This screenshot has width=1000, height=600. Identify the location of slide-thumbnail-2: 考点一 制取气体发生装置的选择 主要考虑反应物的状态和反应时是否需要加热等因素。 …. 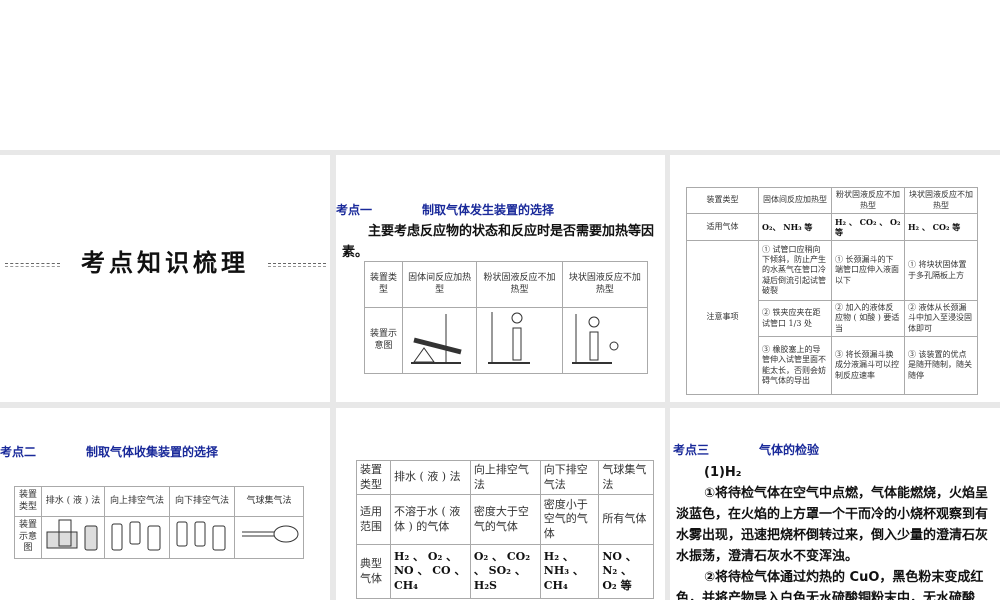
(500, 278).